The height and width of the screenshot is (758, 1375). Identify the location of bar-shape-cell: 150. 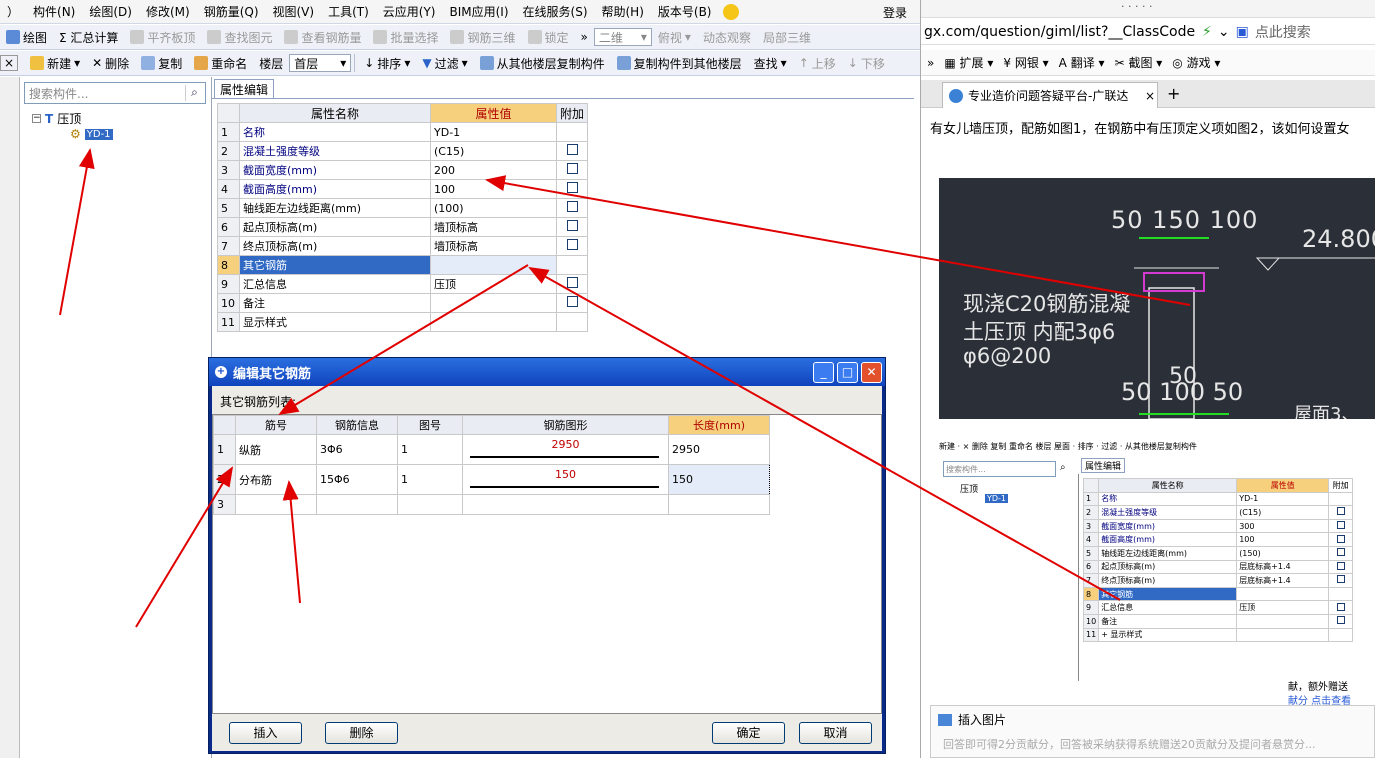
(565, 479).